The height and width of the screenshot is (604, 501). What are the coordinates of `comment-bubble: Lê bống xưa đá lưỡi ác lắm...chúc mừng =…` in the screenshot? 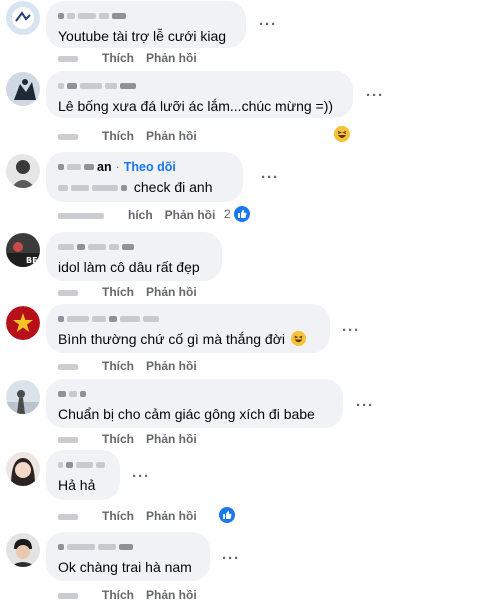 It's located at (199, 94).